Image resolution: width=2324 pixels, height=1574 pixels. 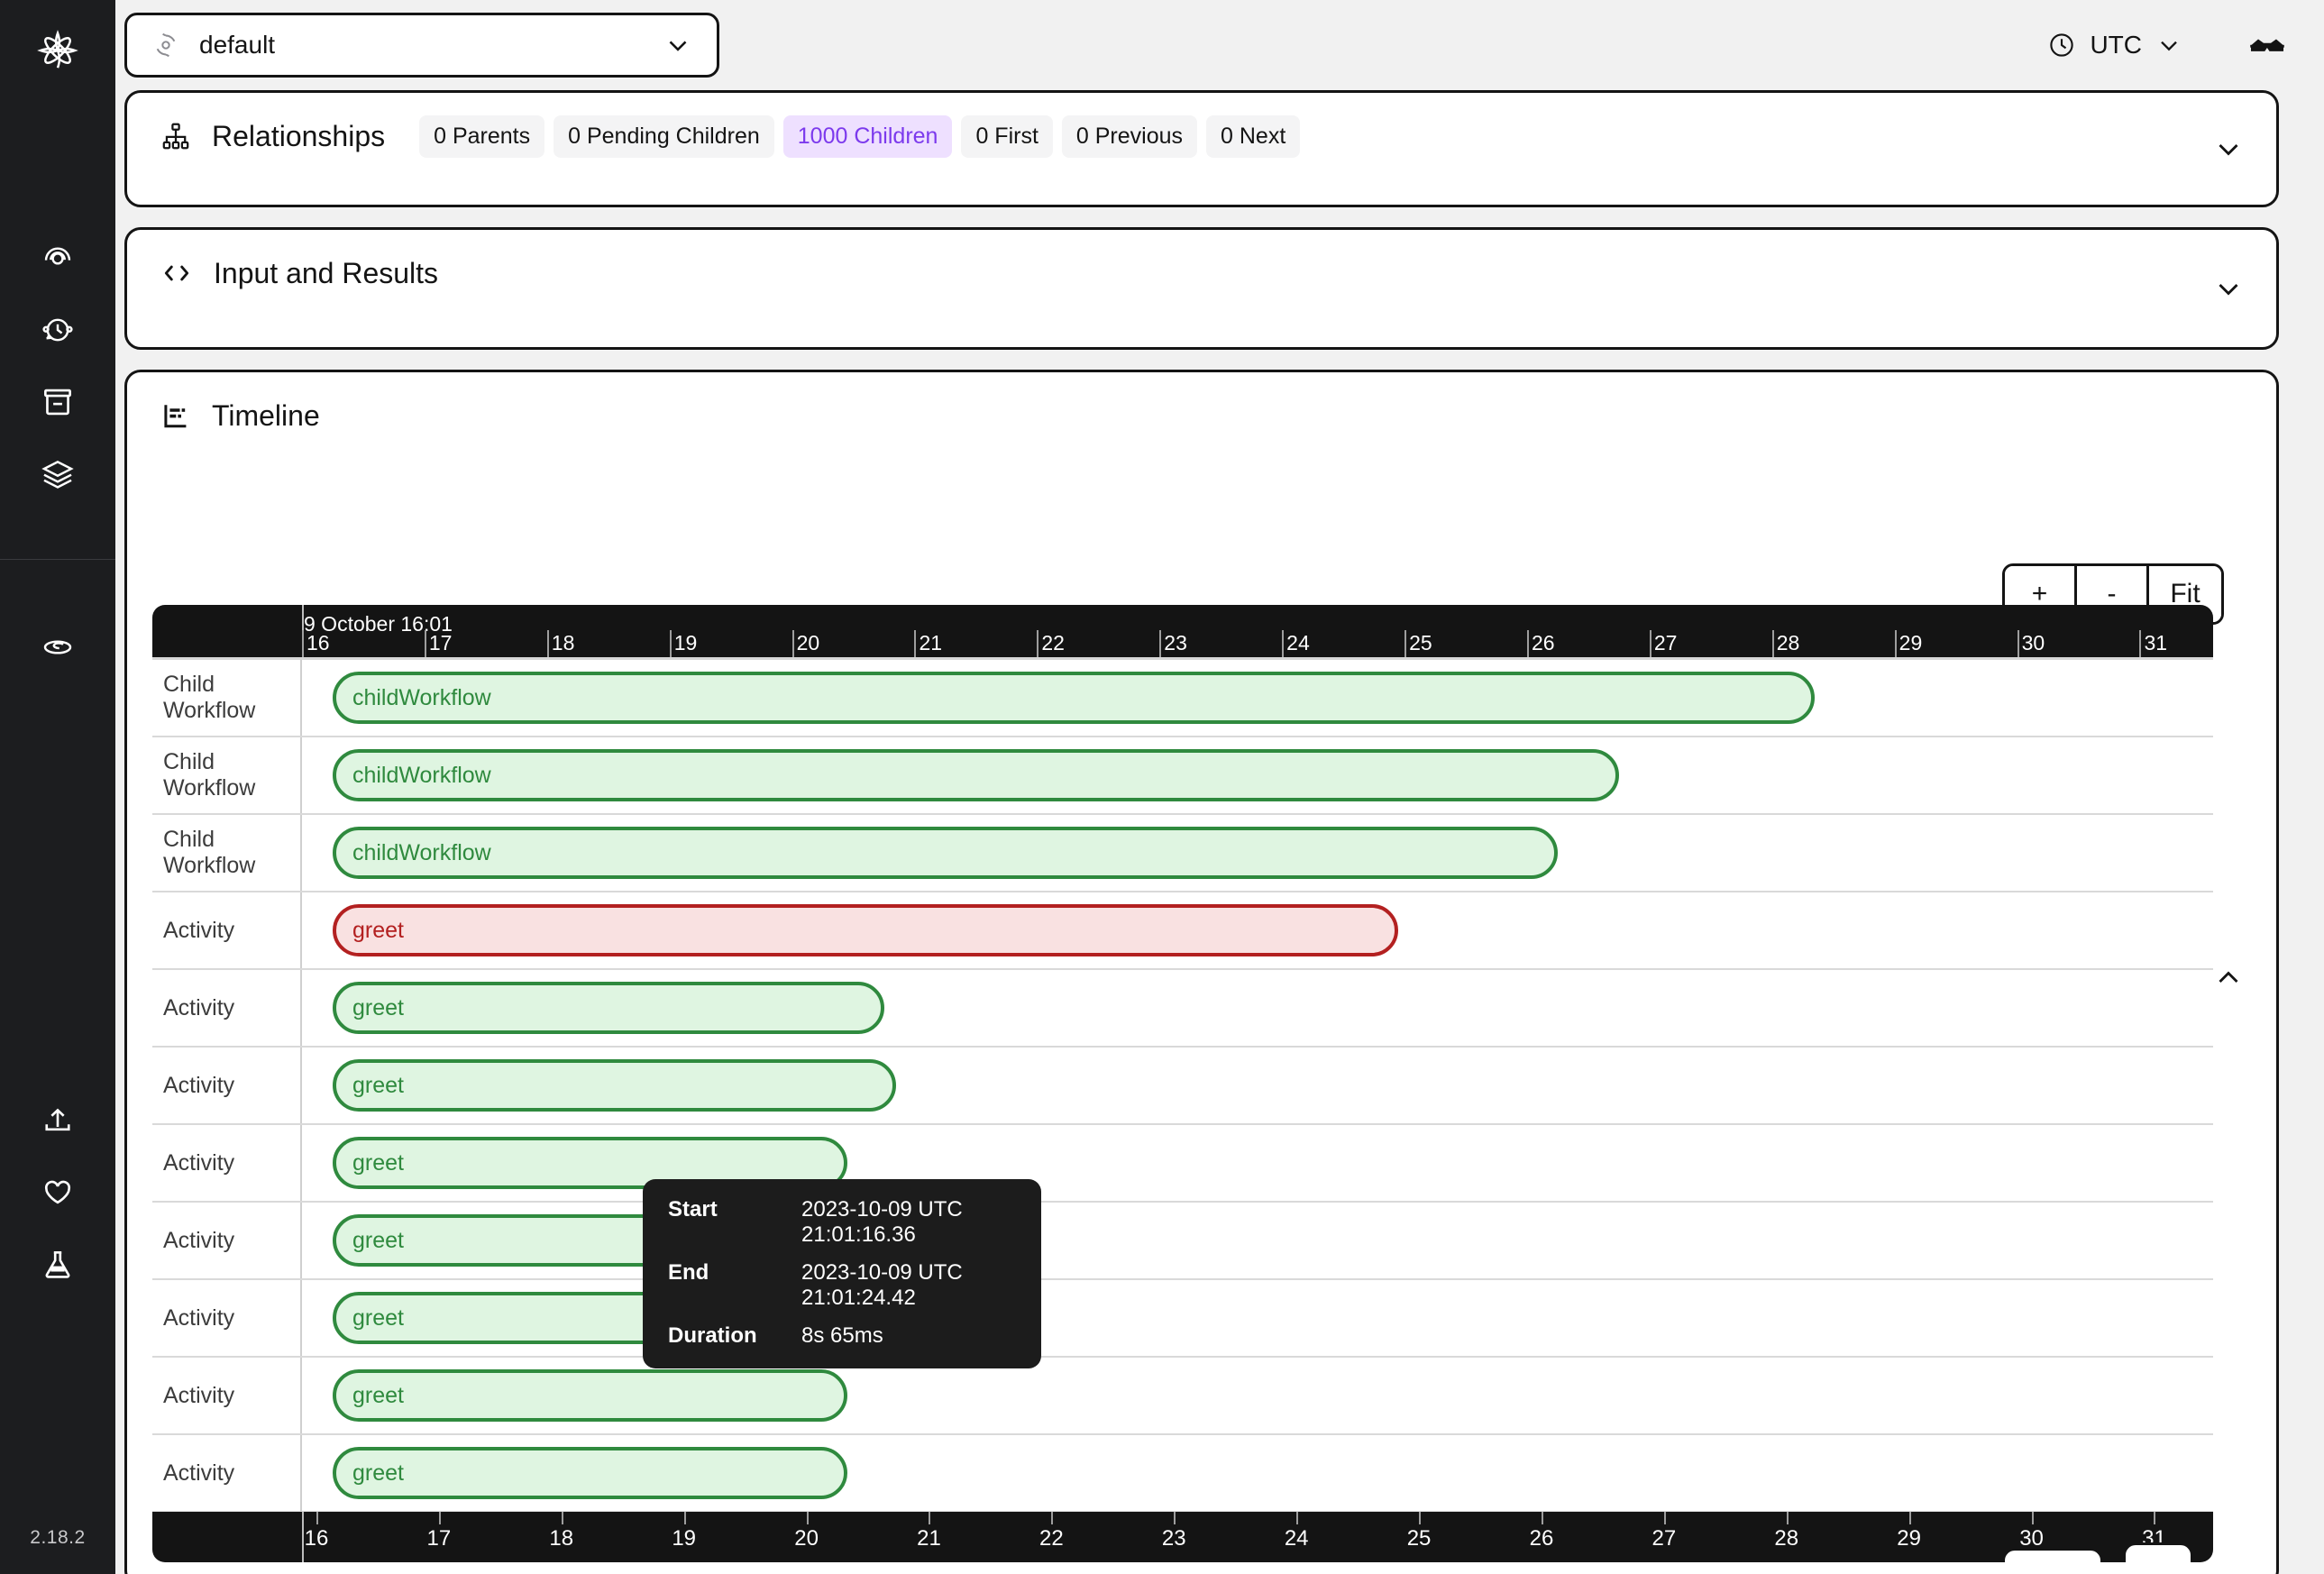 What do you see at coordinates (57, 1120) in the screenshot?
I see `sidebar-item-import` at bounding box center [57, 1120].